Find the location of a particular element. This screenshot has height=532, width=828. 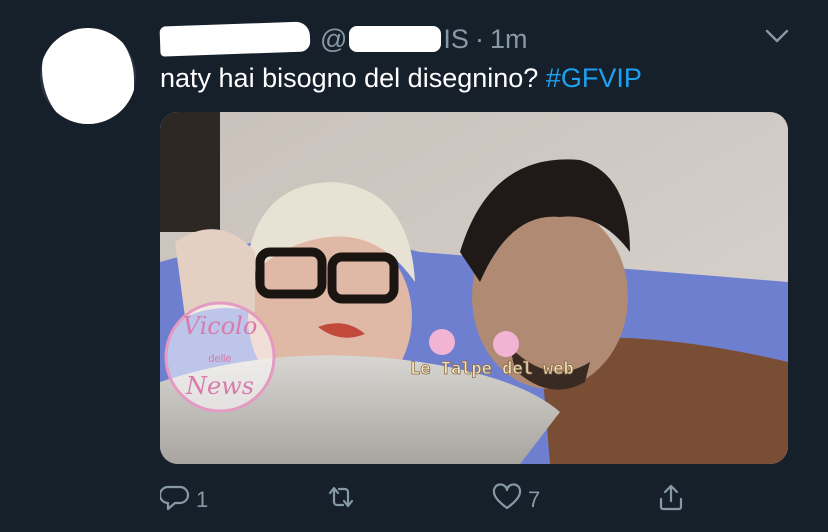

share-button is located at coordinates (671, 500).